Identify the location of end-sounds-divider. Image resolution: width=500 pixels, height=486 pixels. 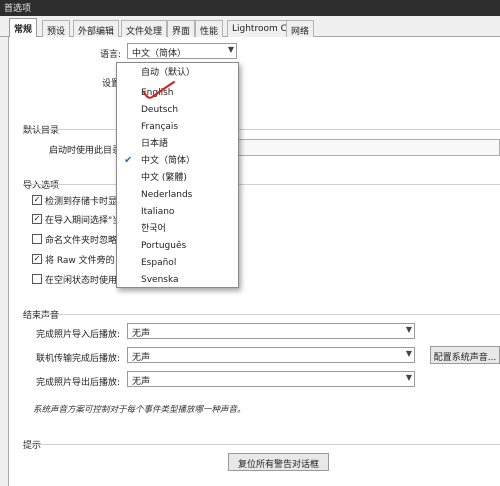
(261, 314).